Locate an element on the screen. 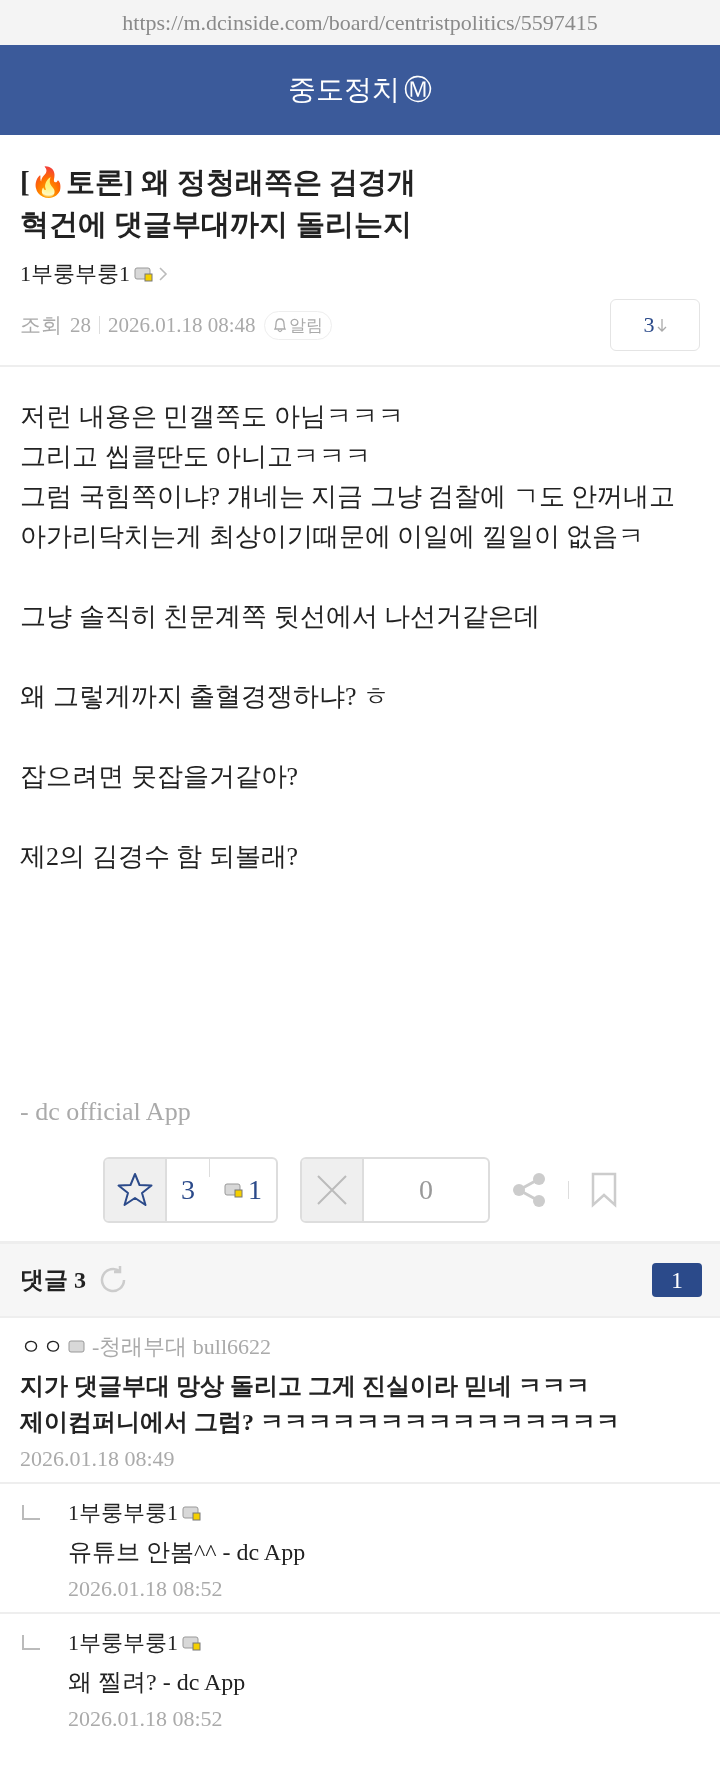 The image size is (720, 1775). views-count: 28 is located at coordinates (80, 325).